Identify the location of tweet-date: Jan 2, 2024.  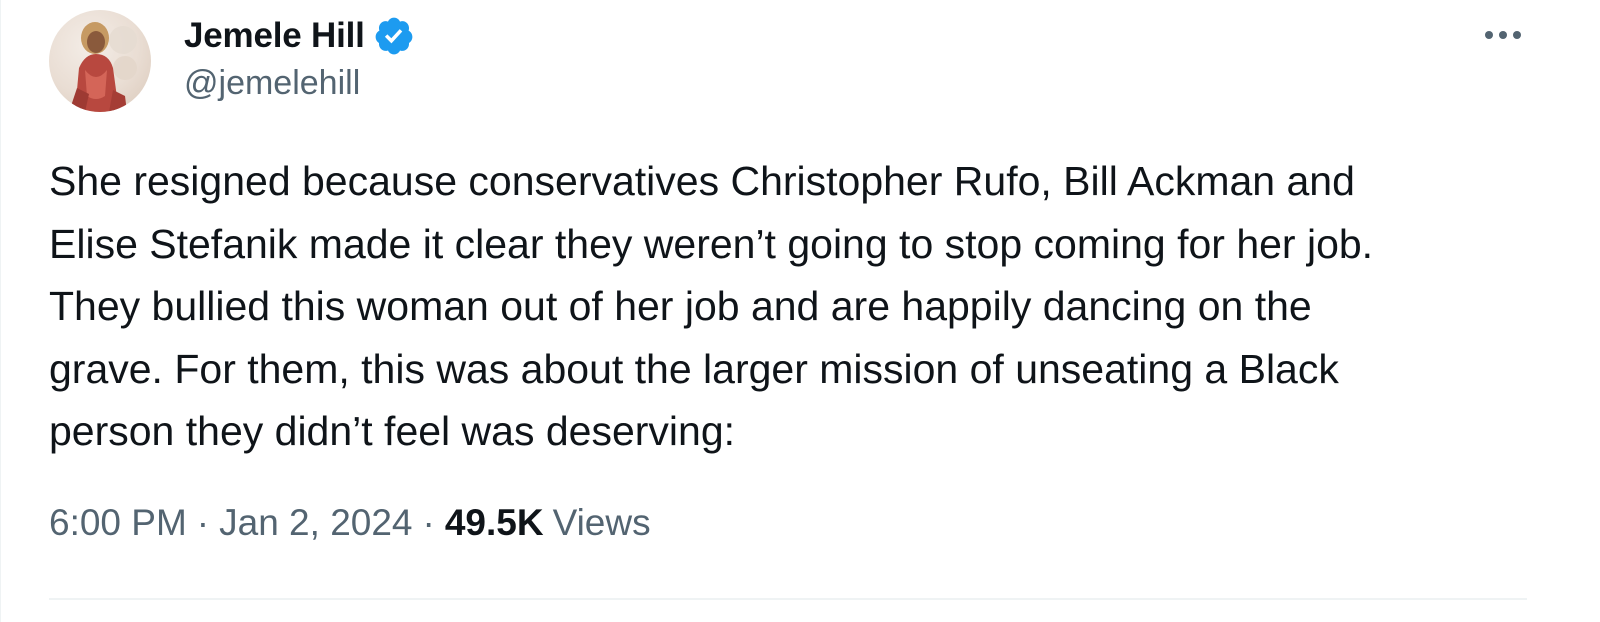
(315, 523).